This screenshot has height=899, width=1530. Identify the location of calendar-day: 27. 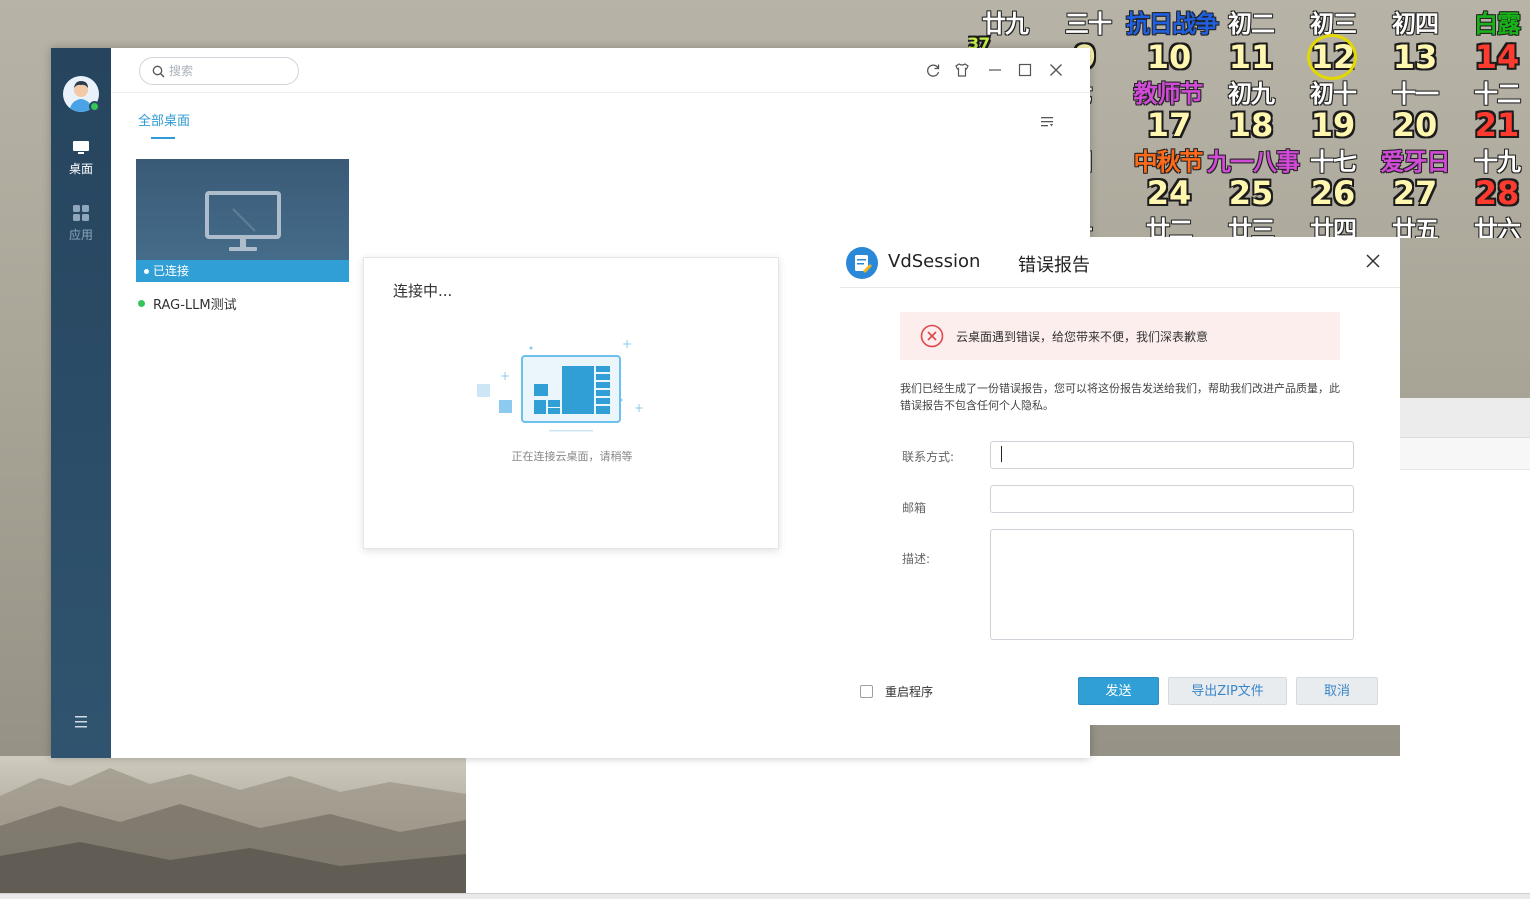
(1415, 193).